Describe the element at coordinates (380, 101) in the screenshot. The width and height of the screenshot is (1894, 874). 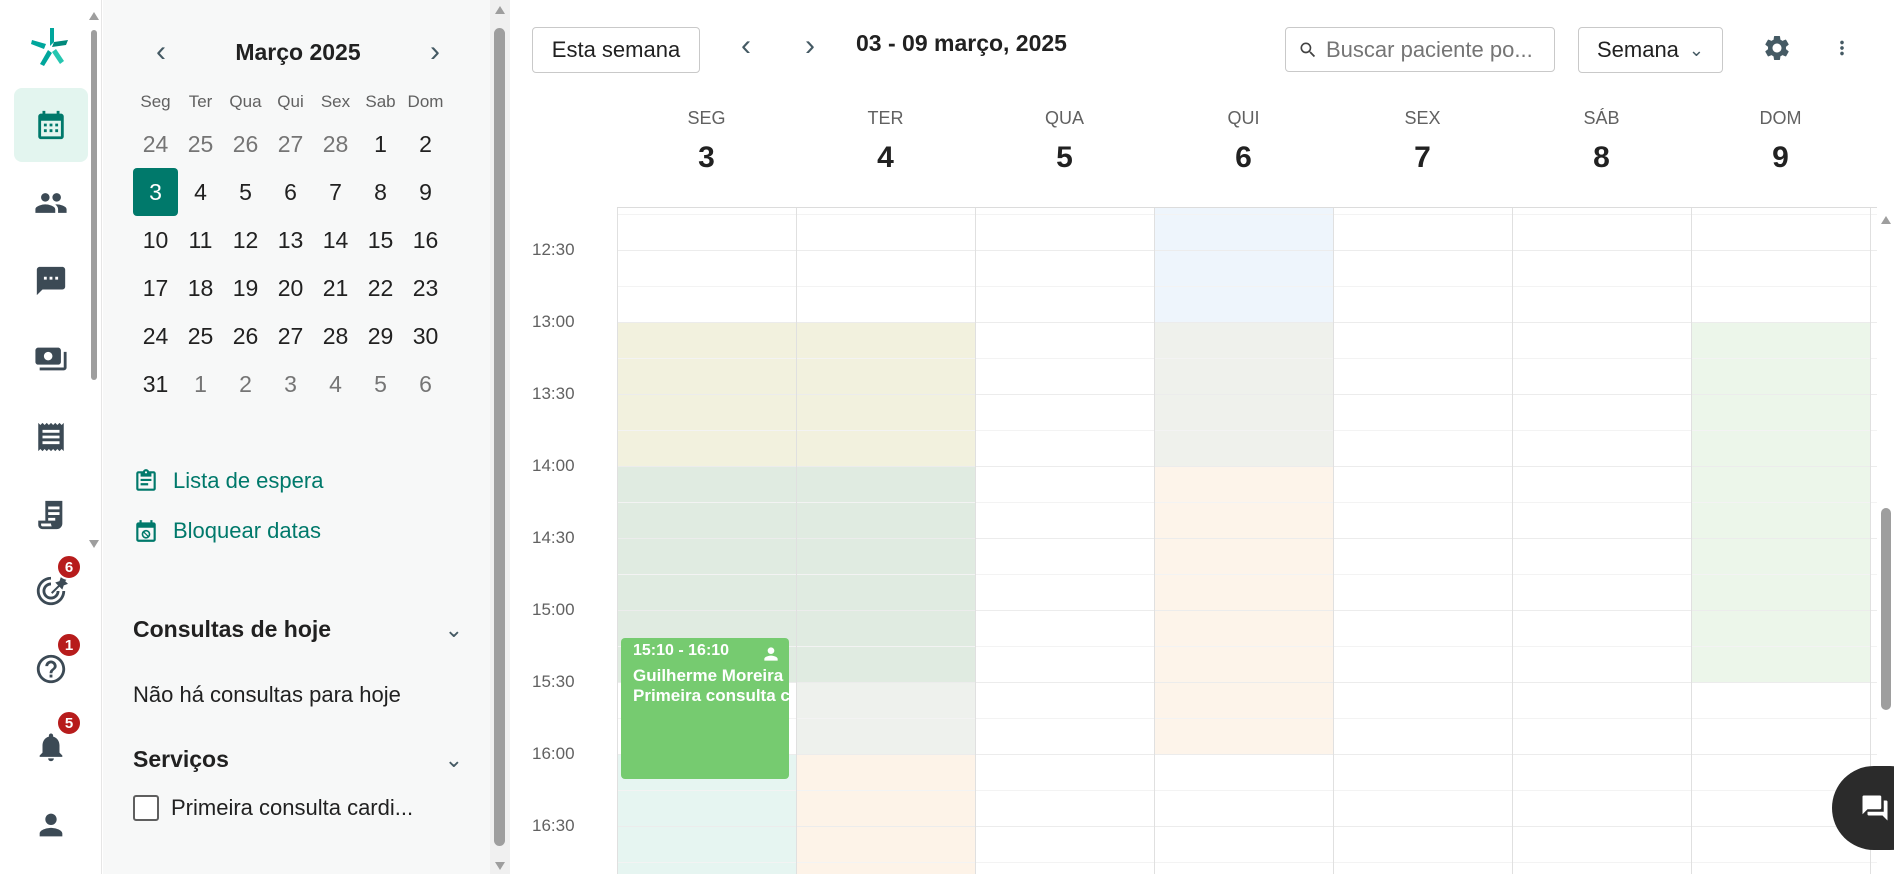
I see `weekday-label: Sab` at that location.